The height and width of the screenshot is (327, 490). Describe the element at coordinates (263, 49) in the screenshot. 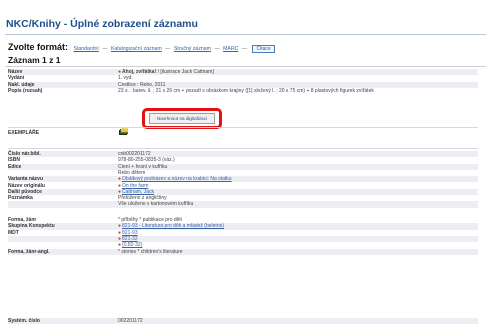

I see `cite-button: Citace` at that location.